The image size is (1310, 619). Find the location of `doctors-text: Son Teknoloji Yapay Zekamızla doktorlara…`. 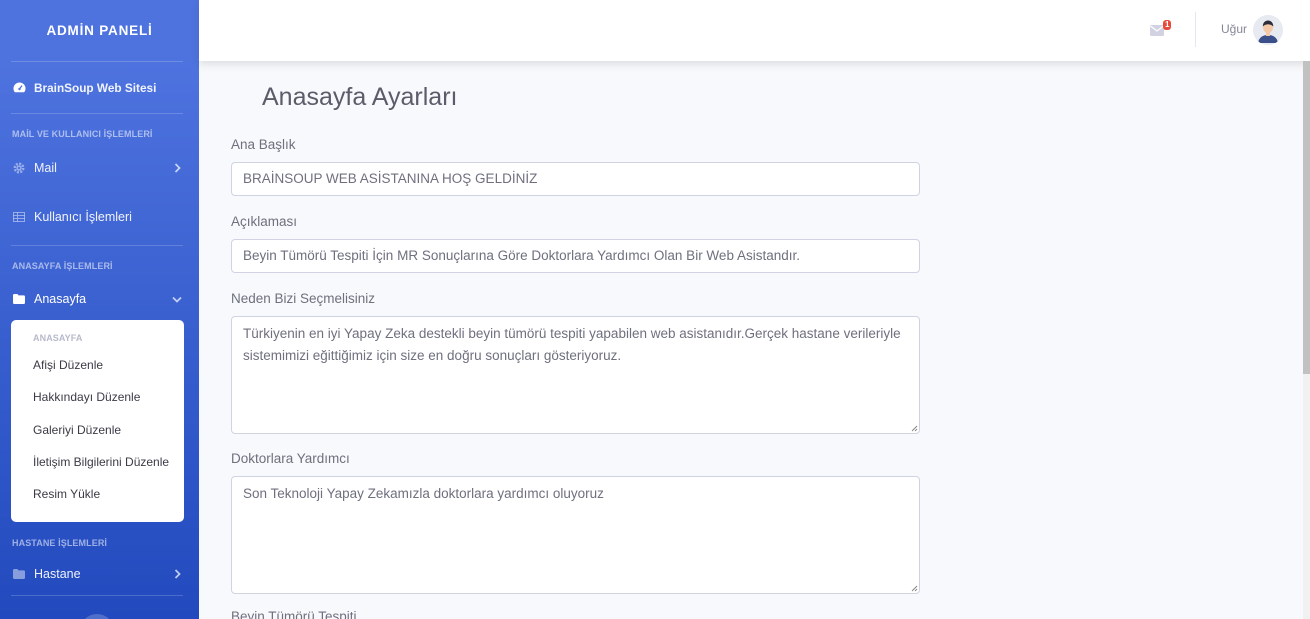

doctors-text: Son Teknoloji Yapay Zekamızla doktorlara… is located at coordinates (423, 493).